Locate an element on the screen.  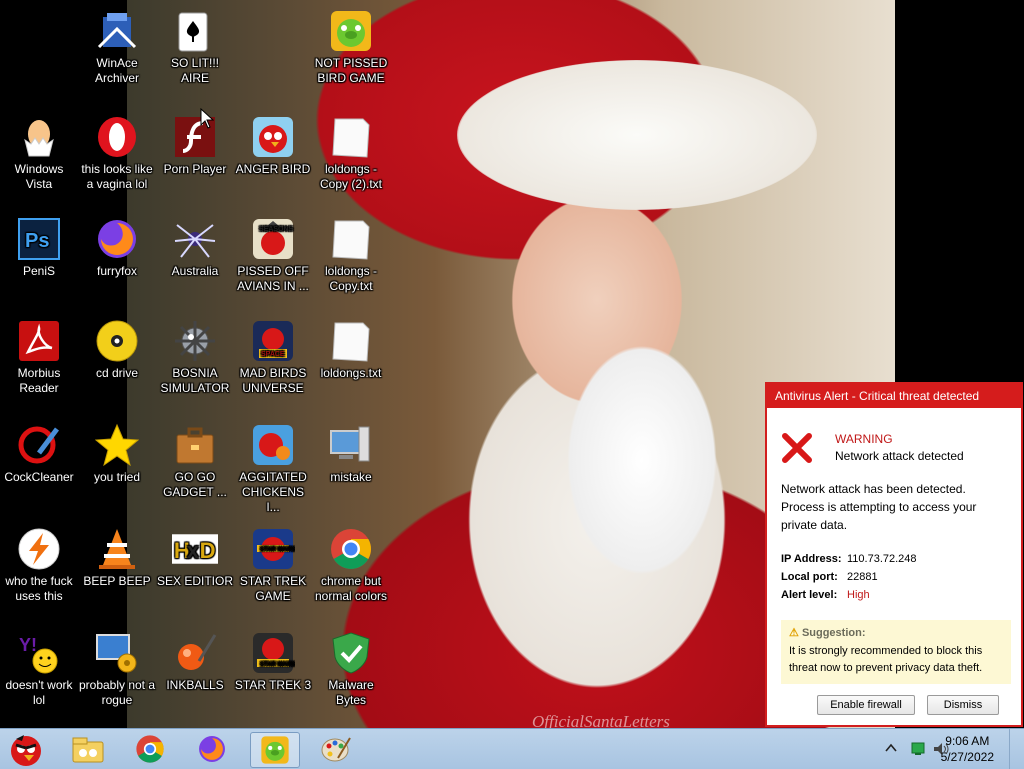
icon-label: Porn Player is located at coordinates (195, 169).